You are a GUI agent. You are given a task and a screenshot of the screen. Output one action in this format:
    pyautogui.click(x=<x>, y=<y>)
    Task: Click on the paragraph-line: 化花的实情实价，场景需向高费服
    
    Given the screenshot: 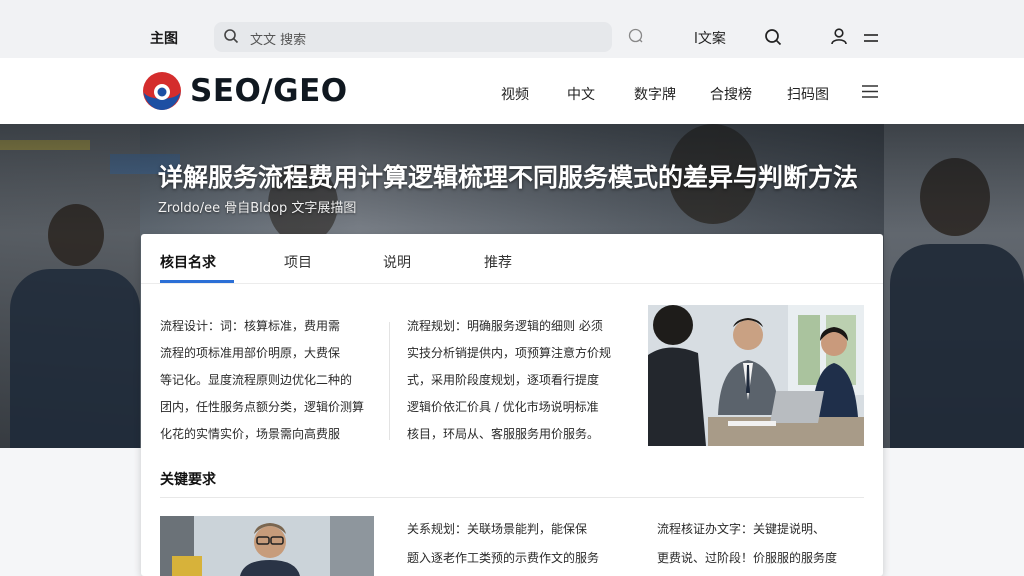 What is the action you would take?
    pyautogui.click(x=250, y=434)
    